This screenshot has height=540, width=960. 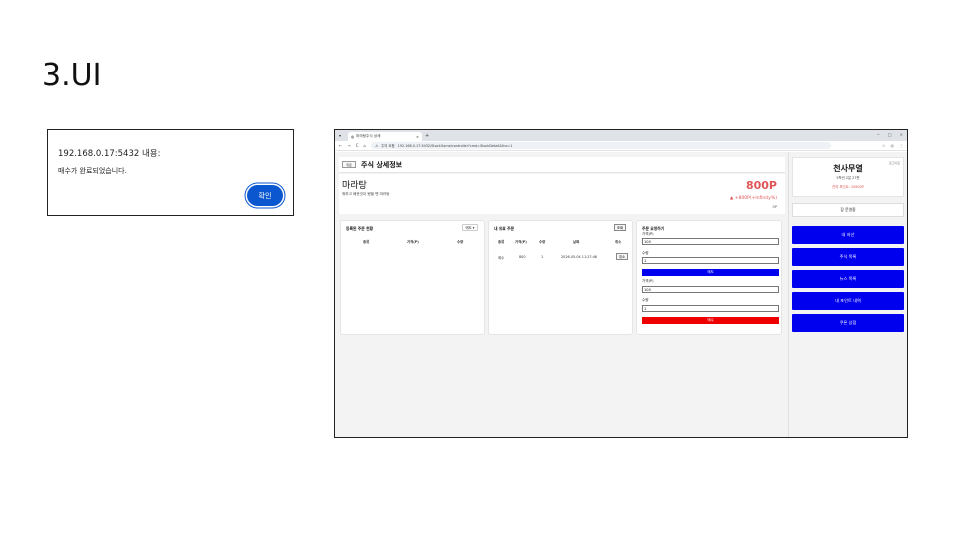 What do you see at coordinates (382, 165) in the screenshot?
I see `page-title: 주식 상세정보` at bounding box center [382, 165].